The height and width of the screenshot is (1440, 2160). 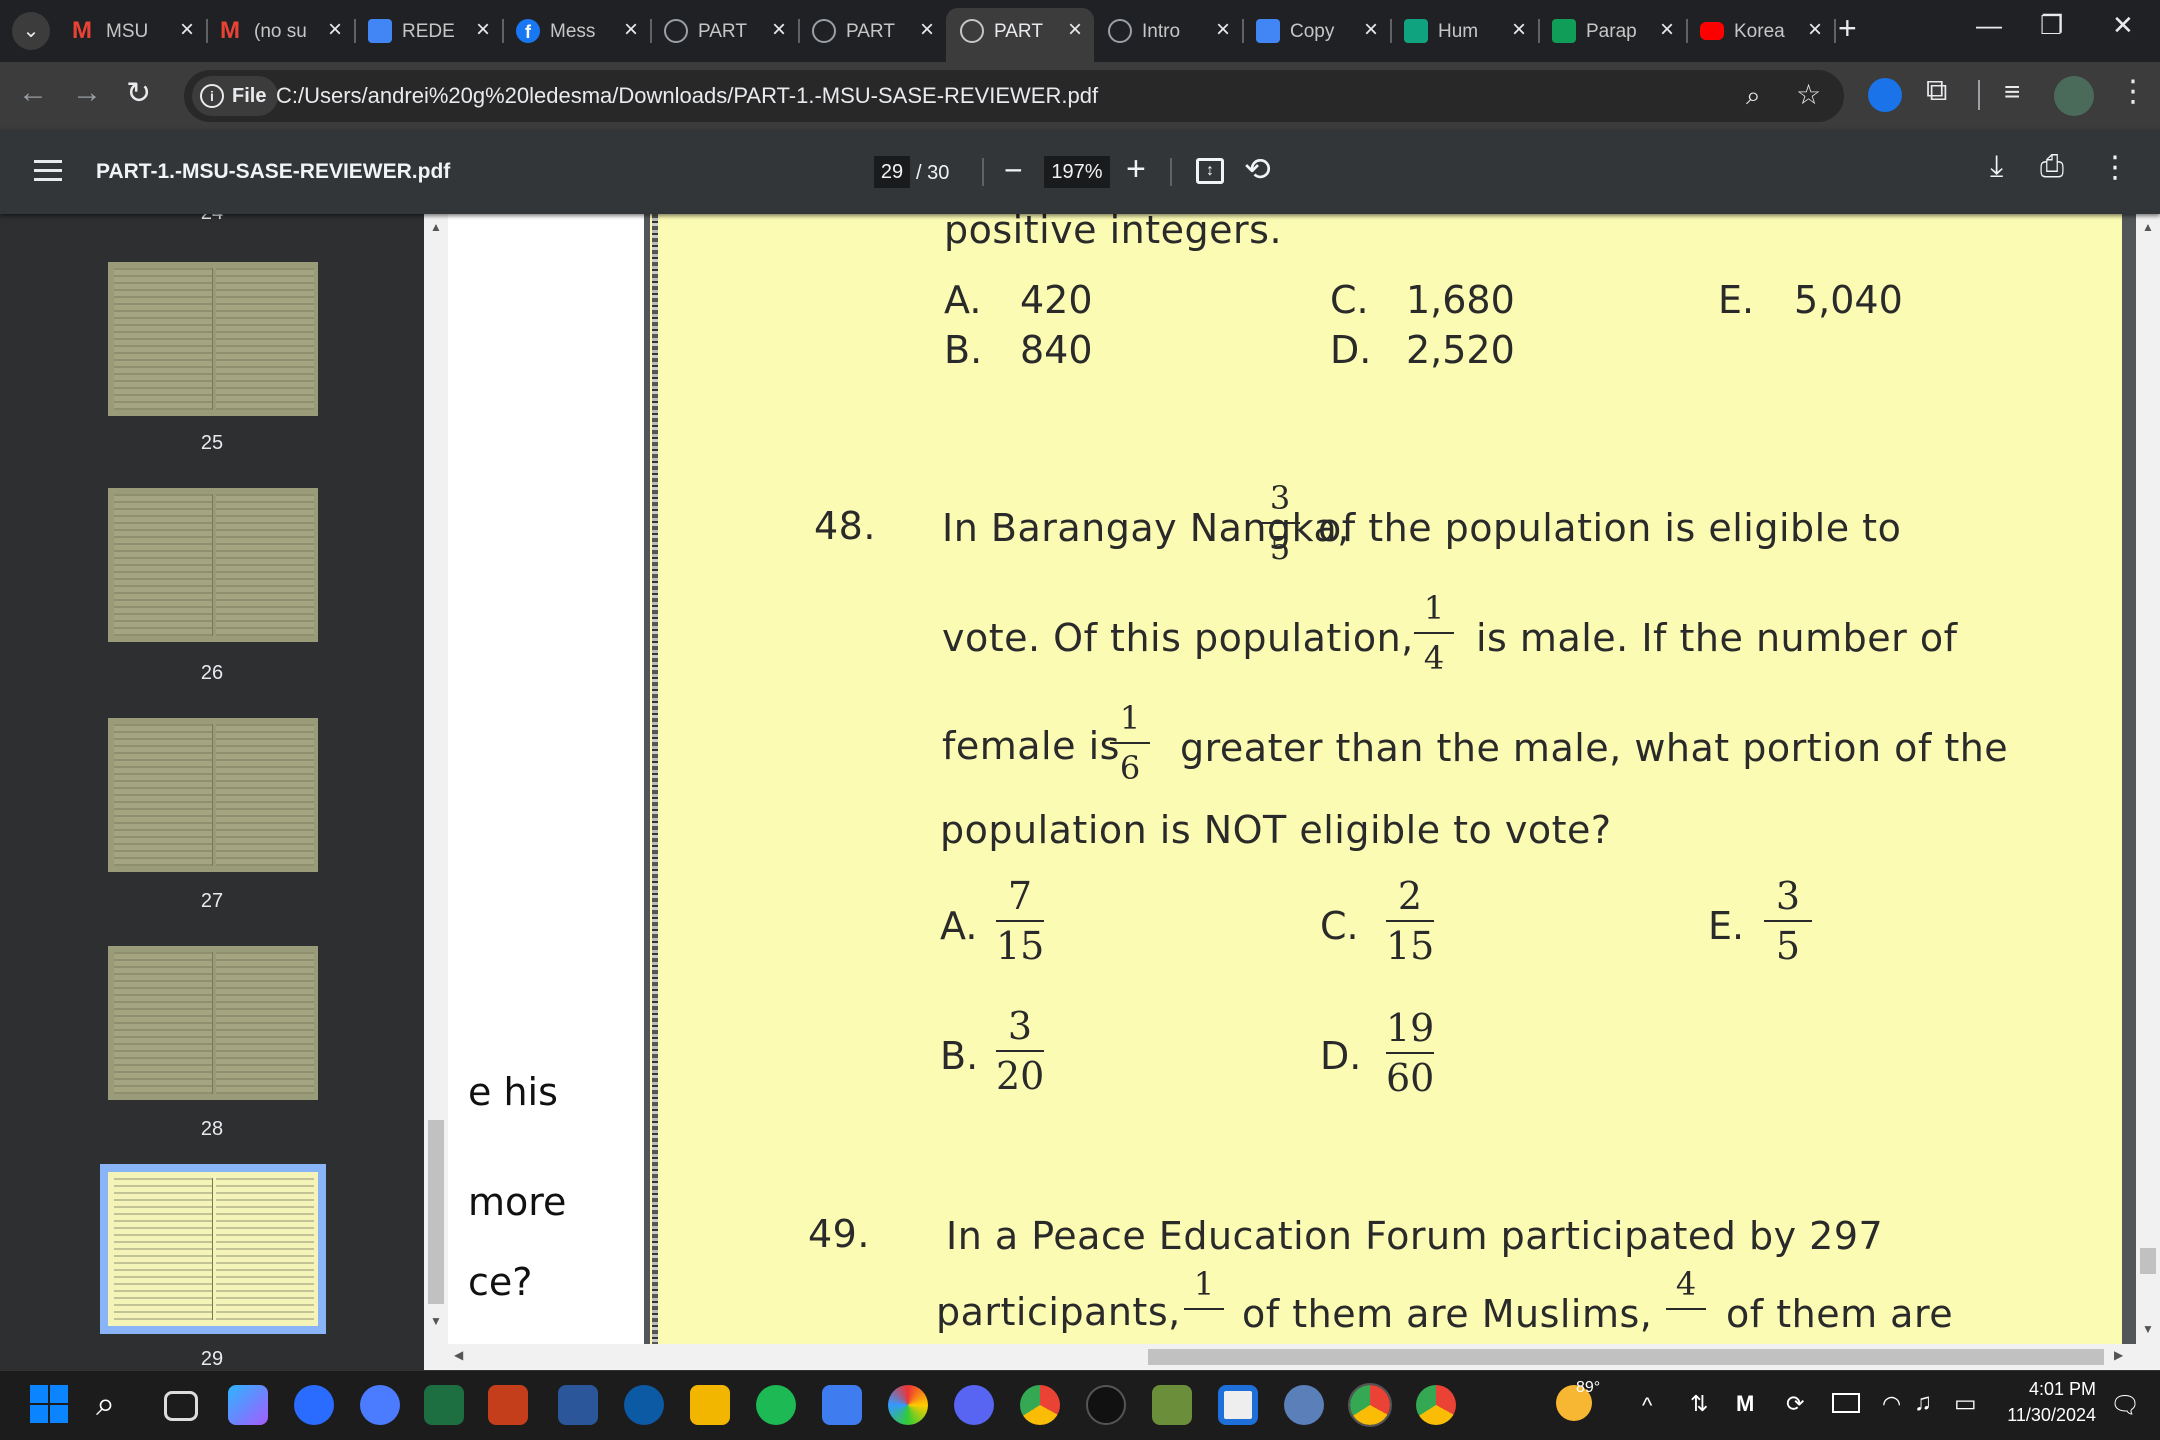 I want to click on print-icon: ⎙, so click(x=2052, y=167).